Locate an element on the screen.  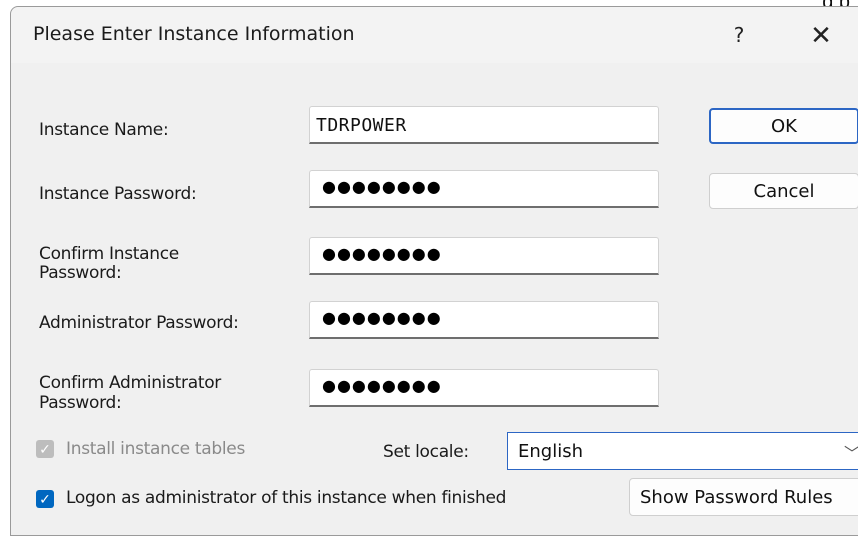
confirm-instance-password-label-line2: Password: is located at coordinates (80, 273).